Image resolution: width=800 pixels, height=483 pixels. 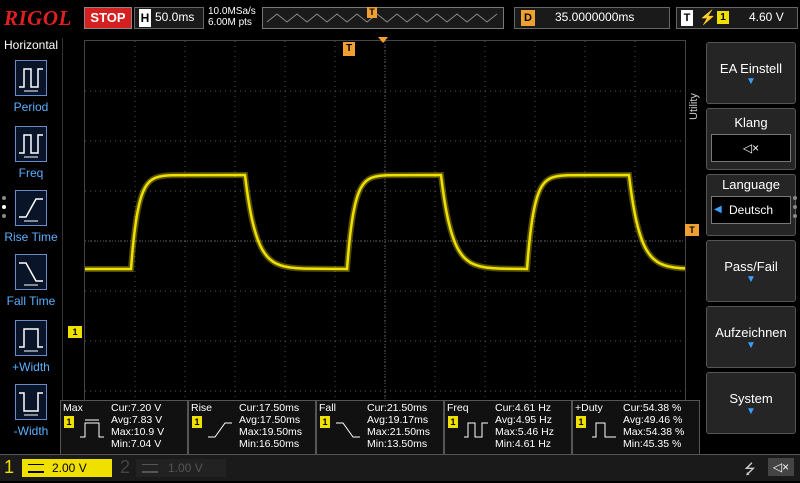 I want to click on channel1-label: 1, so click(x=9, y=467).